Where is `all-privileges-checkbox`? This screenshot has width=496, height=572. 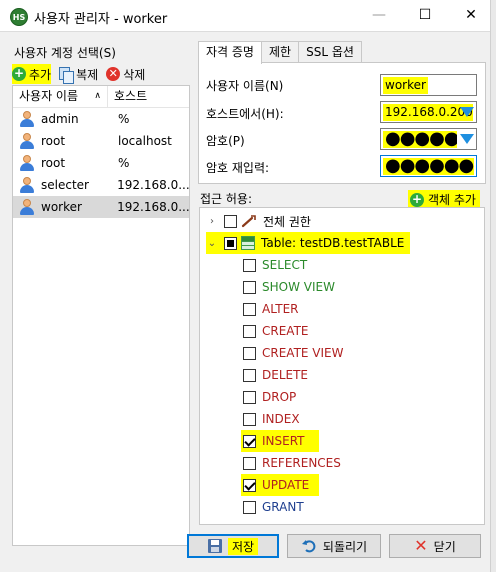
all-privileges-checkbox is located at coordinates (230, 221).